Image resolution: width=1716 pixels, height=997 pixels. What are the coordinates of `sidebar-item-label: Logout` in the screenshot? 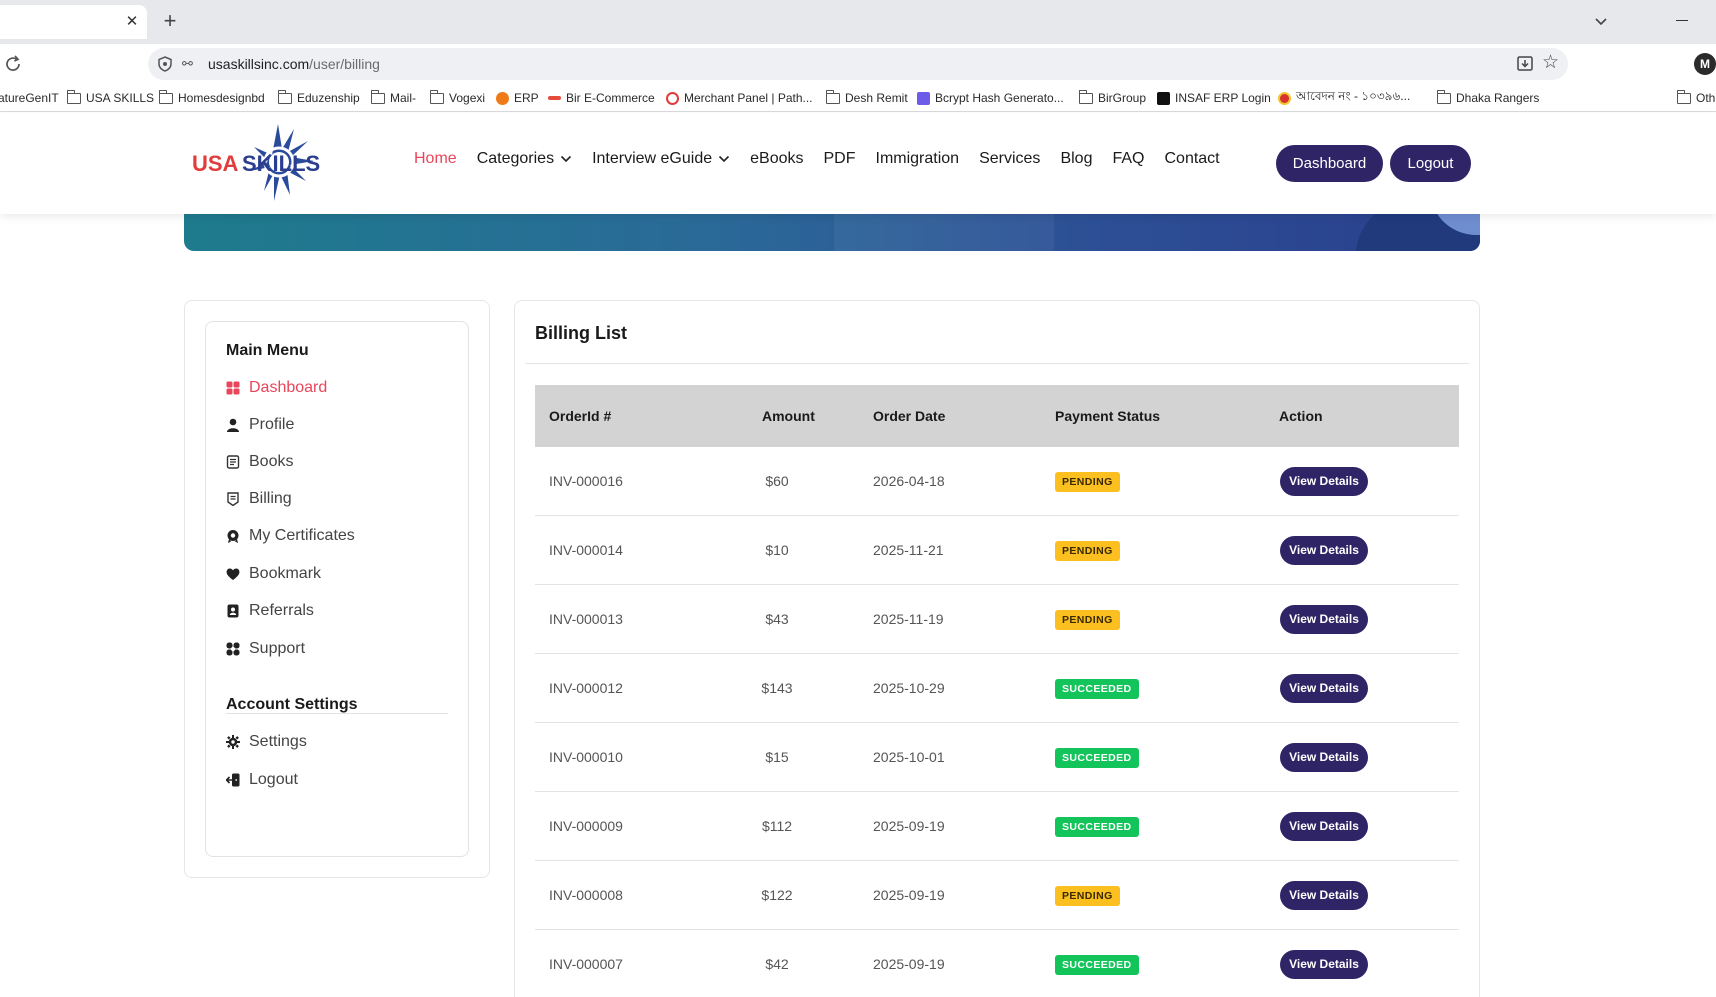 It's located at (273, 779).